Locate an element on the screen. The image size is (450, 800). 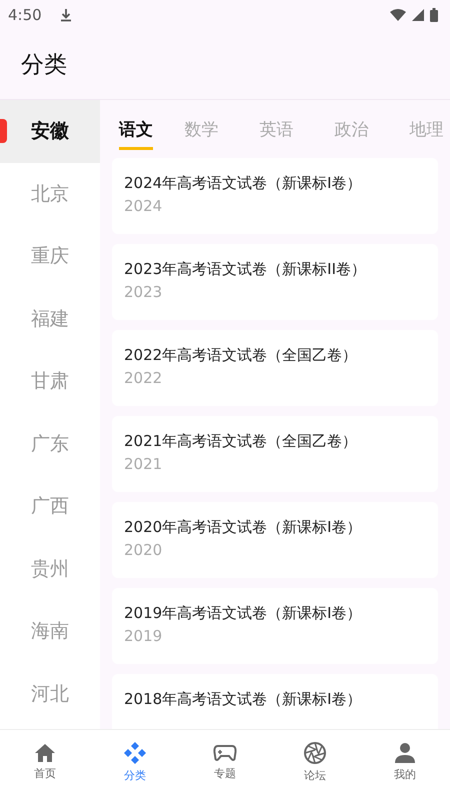
home-icon is located at coordinates (45, 753).